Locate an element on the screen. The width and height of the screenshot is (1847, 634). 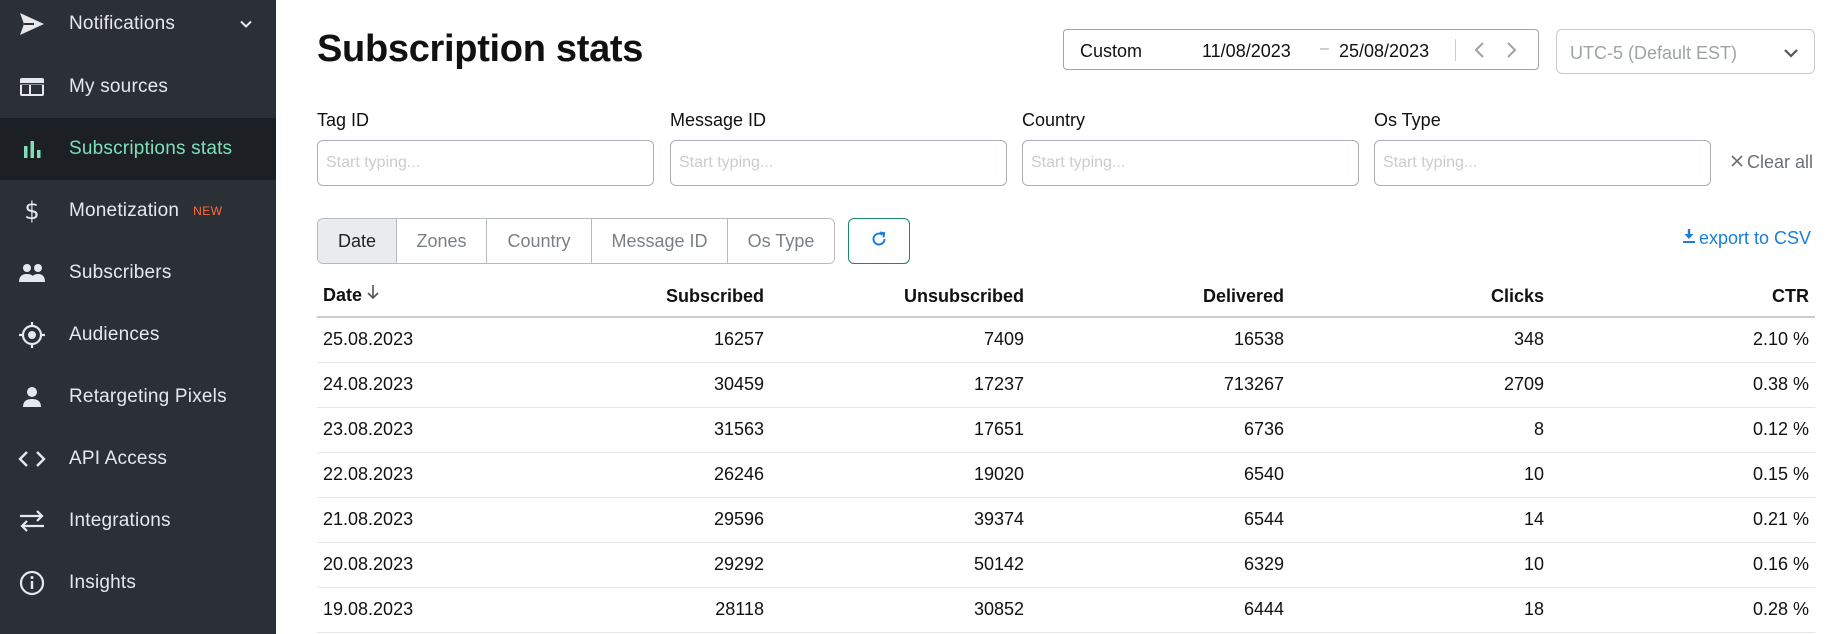
cell-delivered: 6444 is located at coordinates (1160, 610).